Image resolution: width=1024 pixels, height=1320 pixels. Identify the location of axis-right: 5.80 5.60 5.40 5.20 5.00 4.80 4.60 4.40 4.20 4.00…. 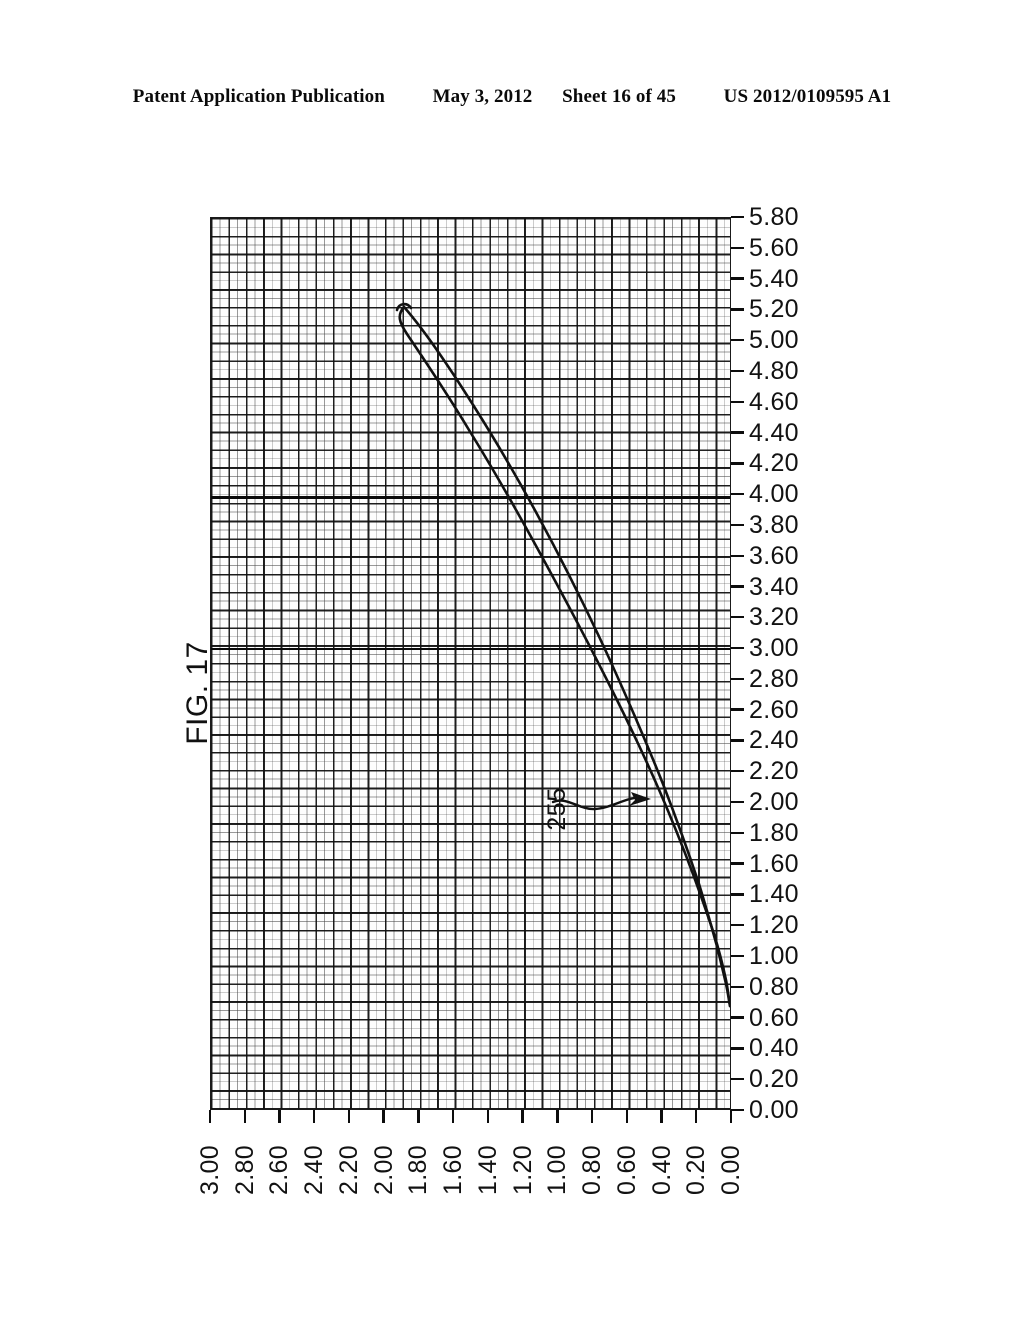
(796, 663).